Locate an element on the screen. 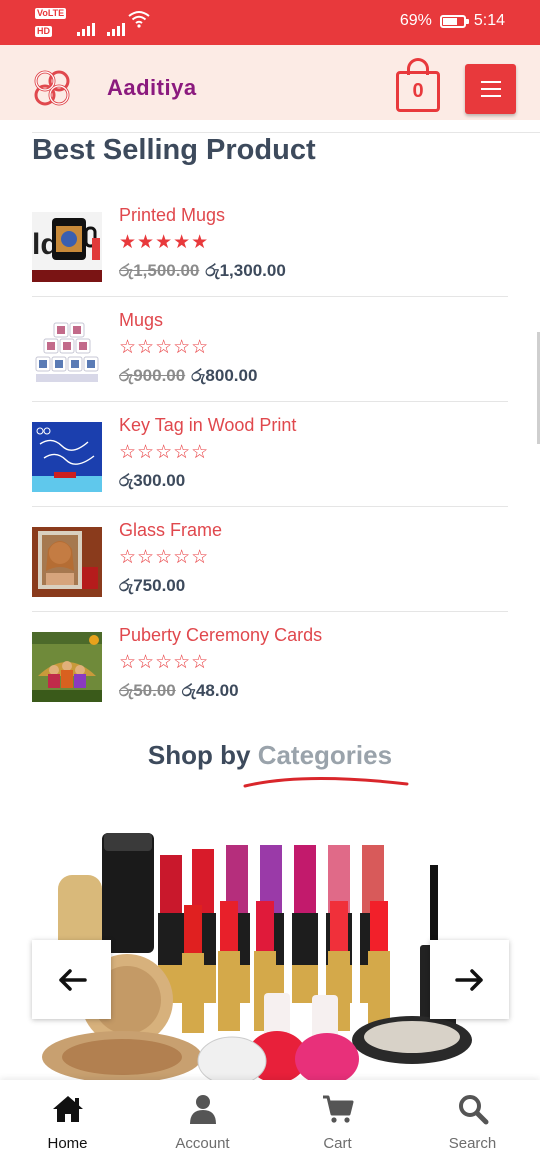 The height and width of the screenshot is (1170, 540). status-left: VoLTE HD is located at coordinates (95, 24).